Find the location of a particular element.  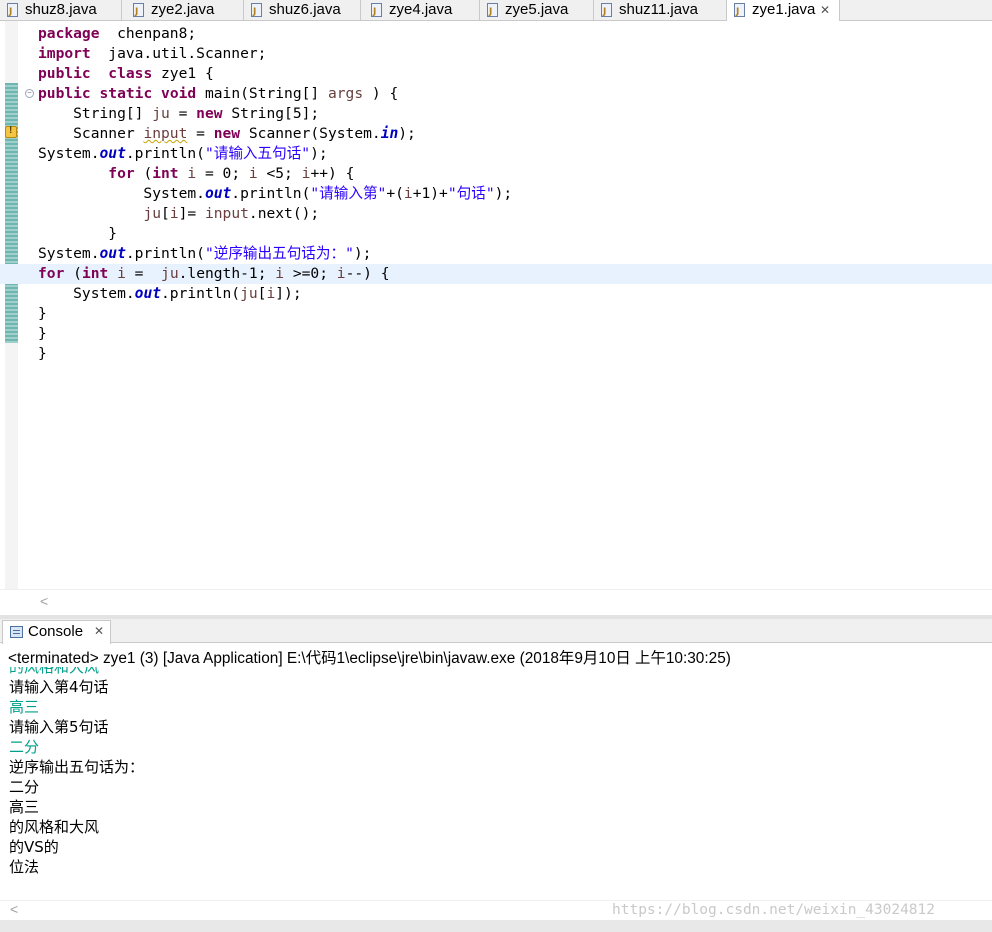

console-line: 位法 is located at coordinates (24, 867).